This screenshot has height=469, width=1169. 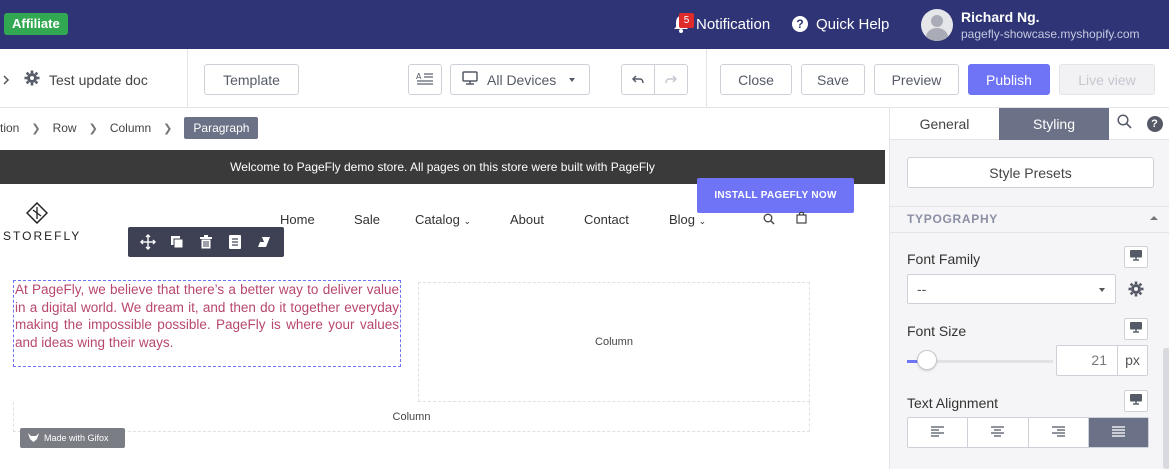 I want to click on notification-button: 5 Notification, so click(x=721, y=24).